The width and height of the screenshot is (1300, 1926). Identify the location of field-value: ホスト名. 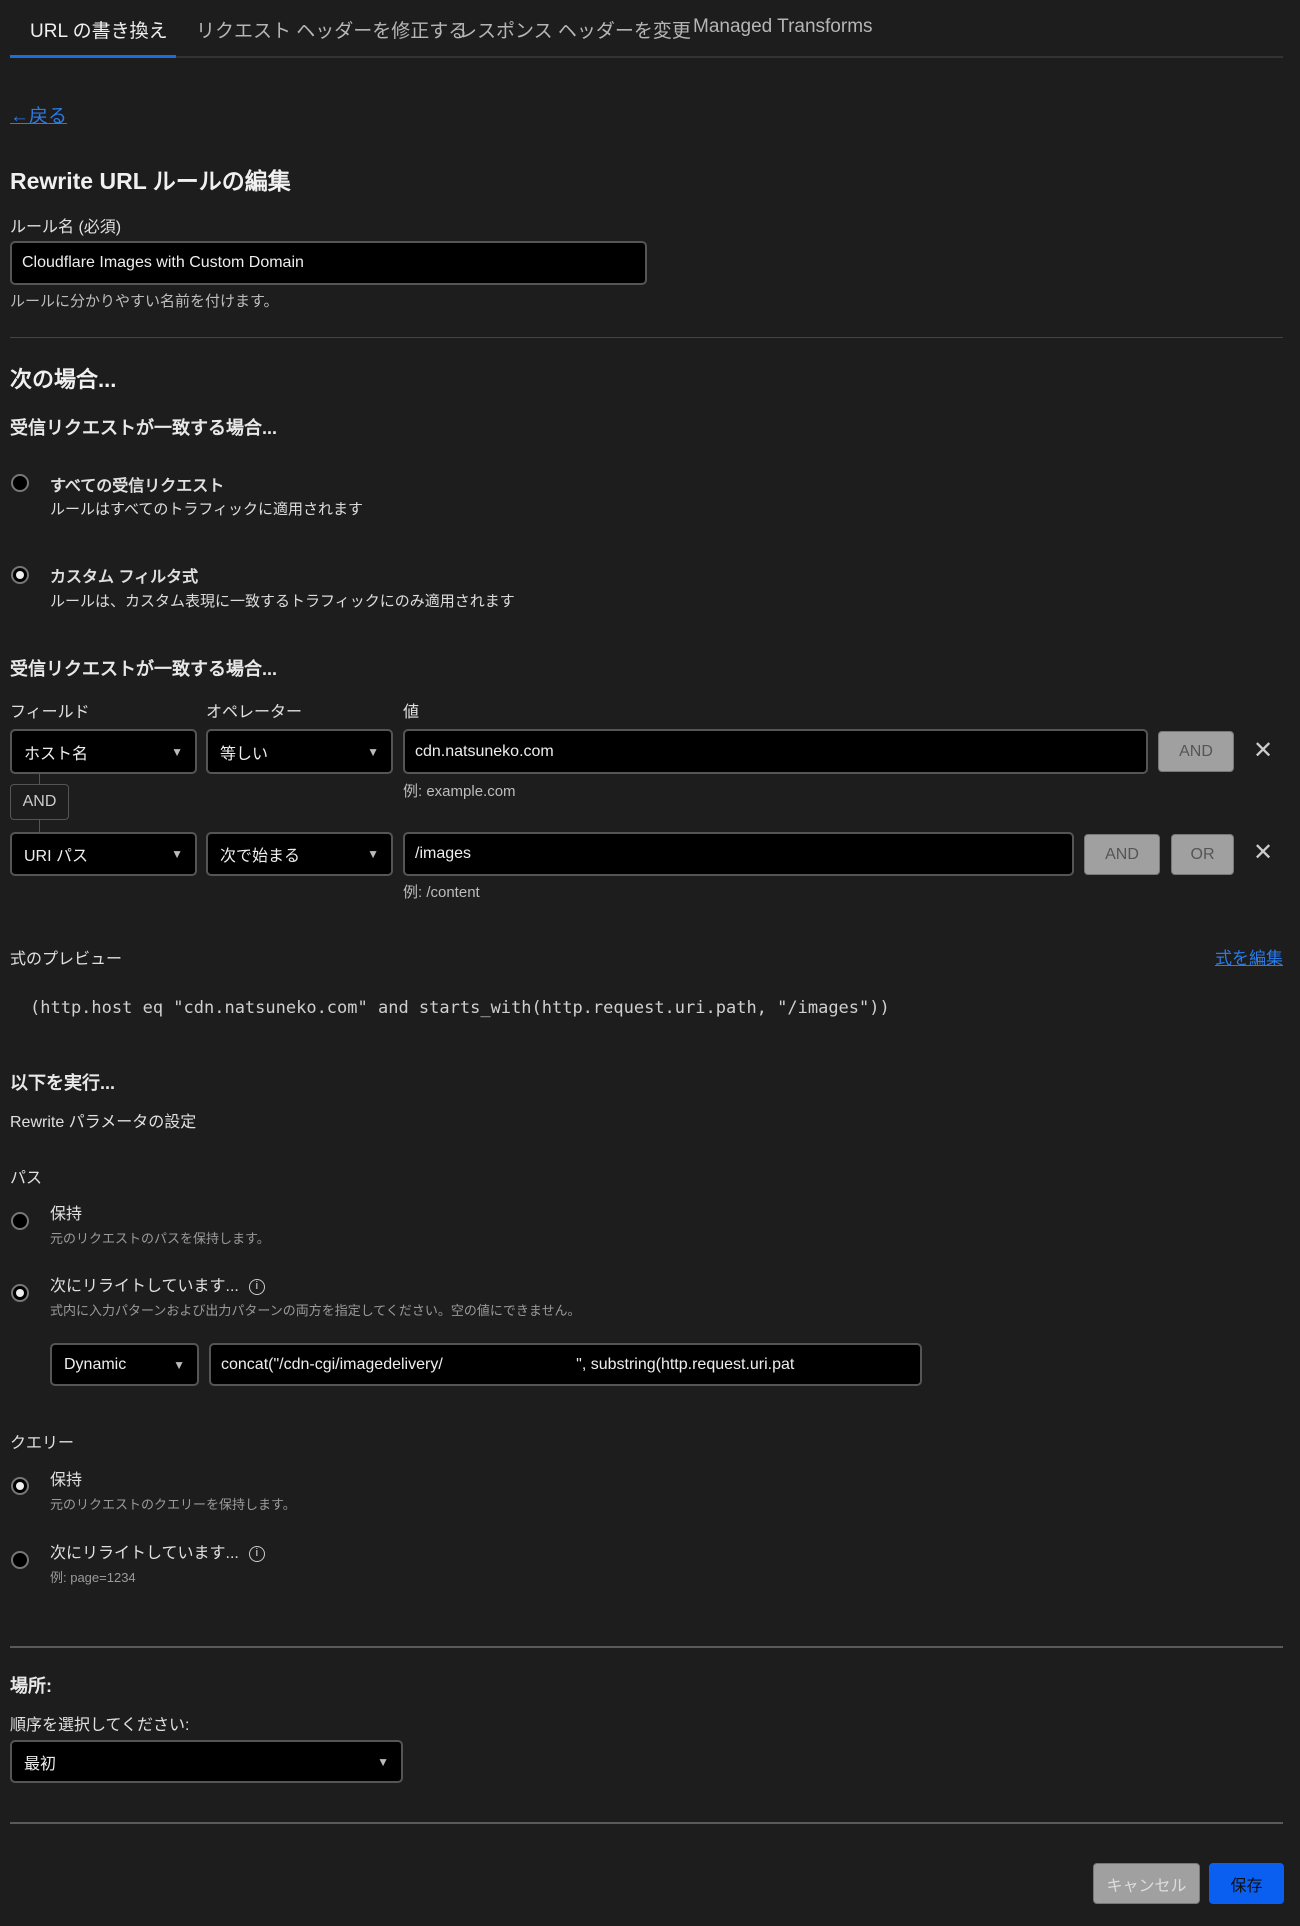
(56, 754).